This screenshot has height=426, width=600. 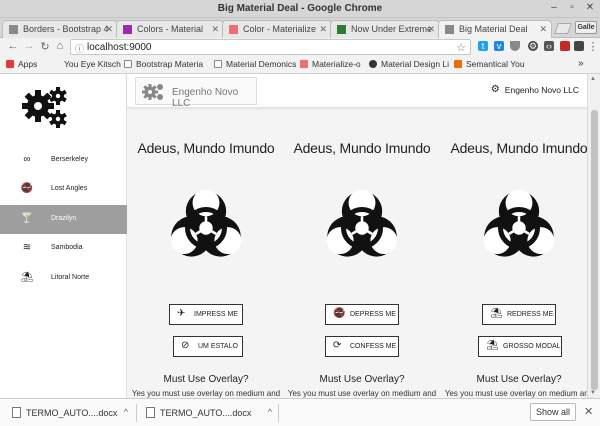 I want to click on maximize-icon: ▫, so click(x=572, y=7).